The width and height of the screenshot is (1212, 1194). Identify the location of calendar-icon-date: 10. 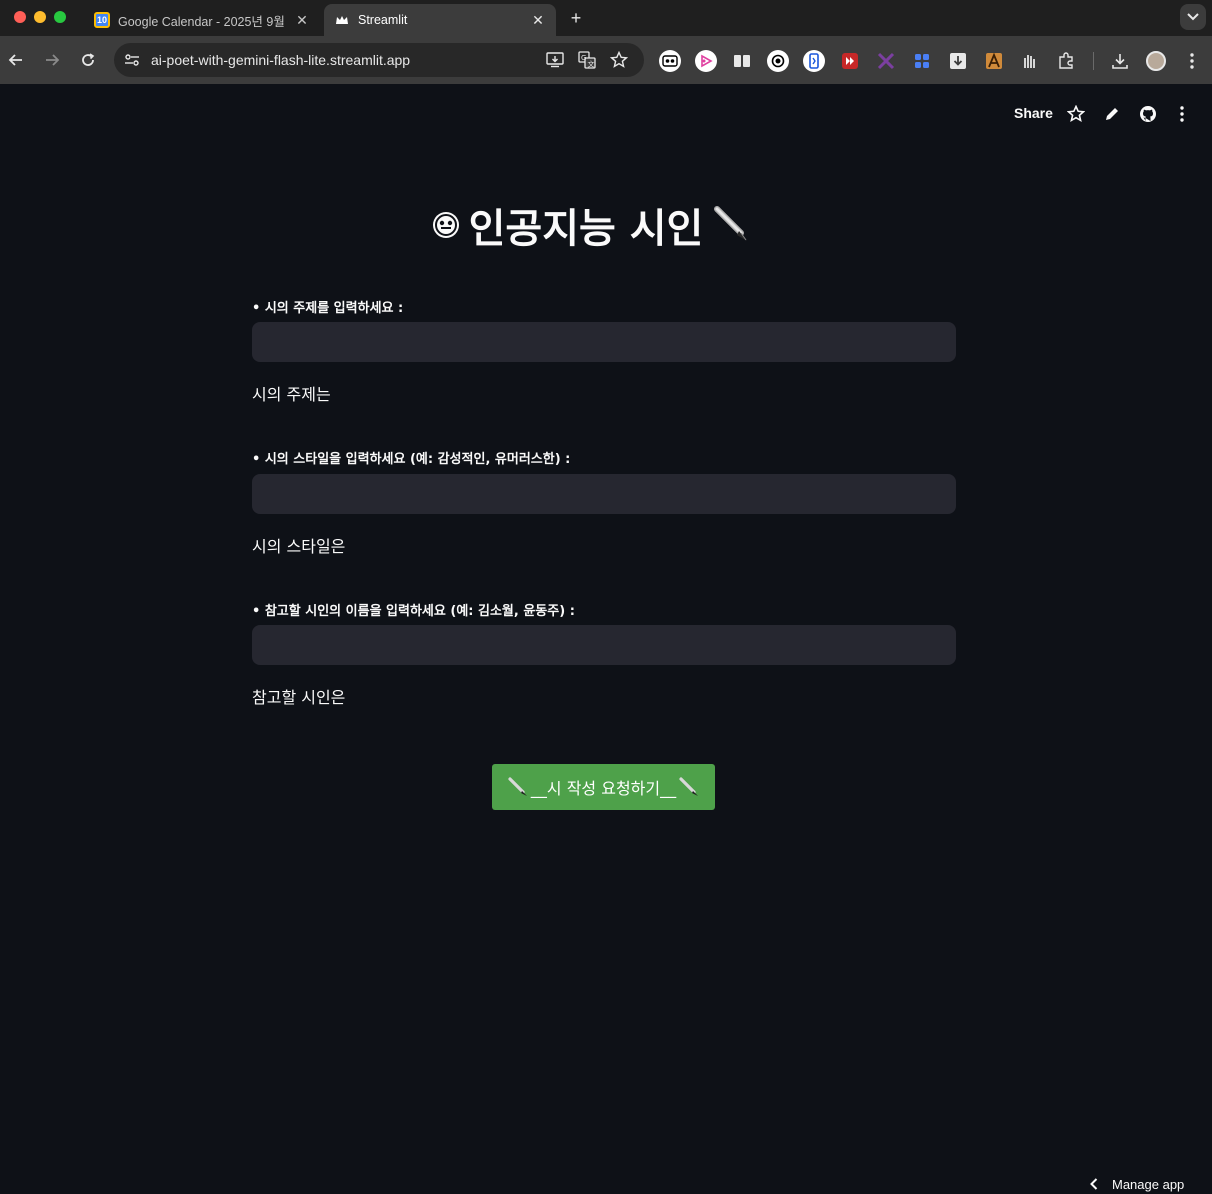
(101, 20).